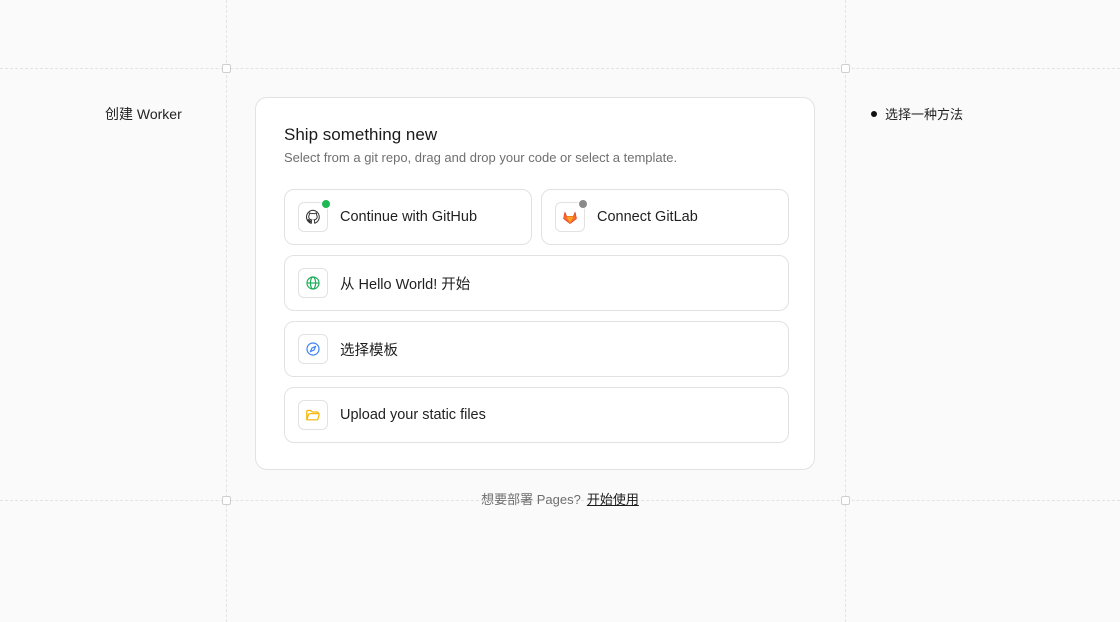 This screenshot has height=622, width=1120. Describe the element at coordinates (874, 113) in the screenshot. I see `step-dot` at that location.